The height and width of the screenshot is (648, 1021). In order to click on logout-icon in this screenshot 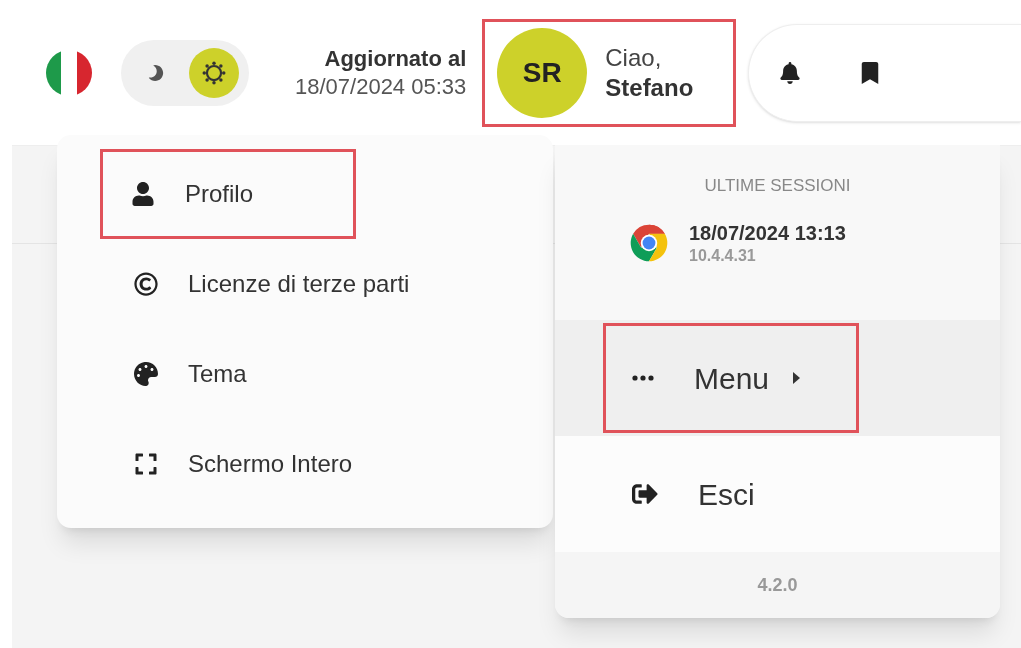, I will do `click(645, 494)`.